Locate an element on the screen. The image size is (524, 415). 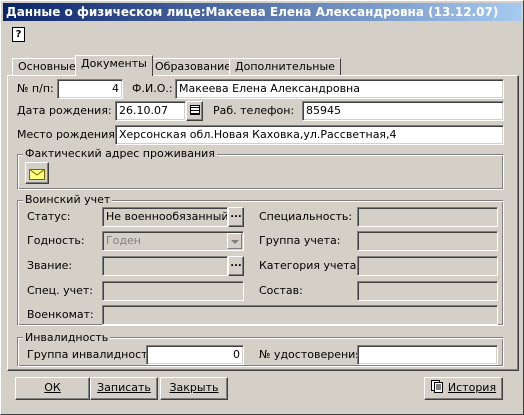
fitness-label: Годность: is located at coordinates (56, 240).